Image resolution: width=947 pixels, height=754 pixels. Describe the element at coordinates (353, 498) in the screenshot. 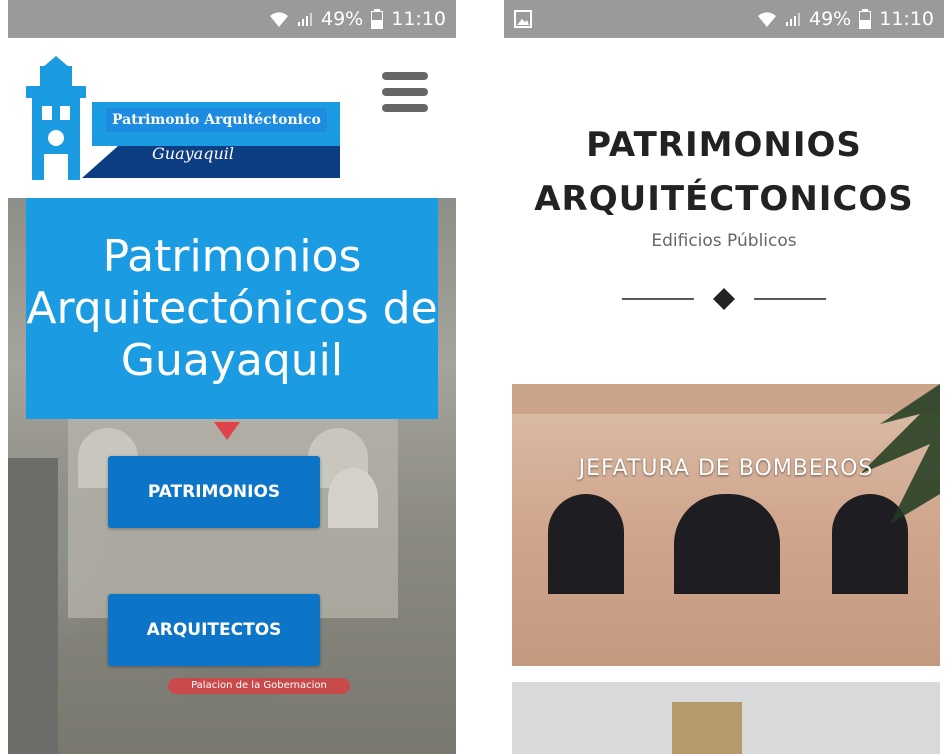

I see `map-dome` at that location.